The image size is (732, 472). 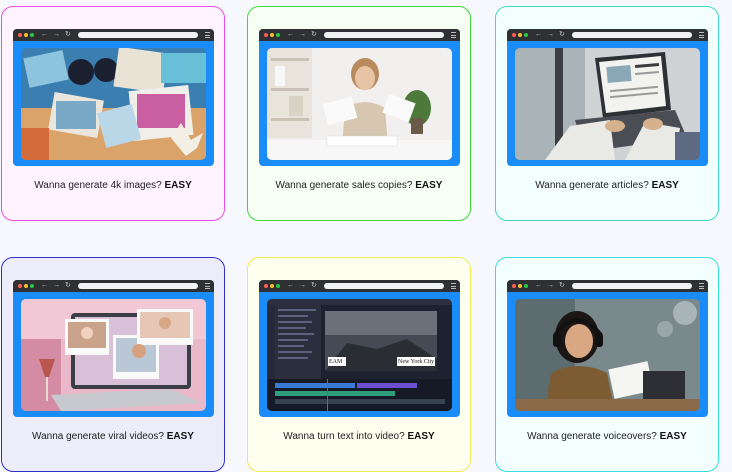 What do you see at coordinates (592, 436) in the screenshot?
I see `caption-text: Wanna generate voiceovers?` at bounding box center [592, 436].